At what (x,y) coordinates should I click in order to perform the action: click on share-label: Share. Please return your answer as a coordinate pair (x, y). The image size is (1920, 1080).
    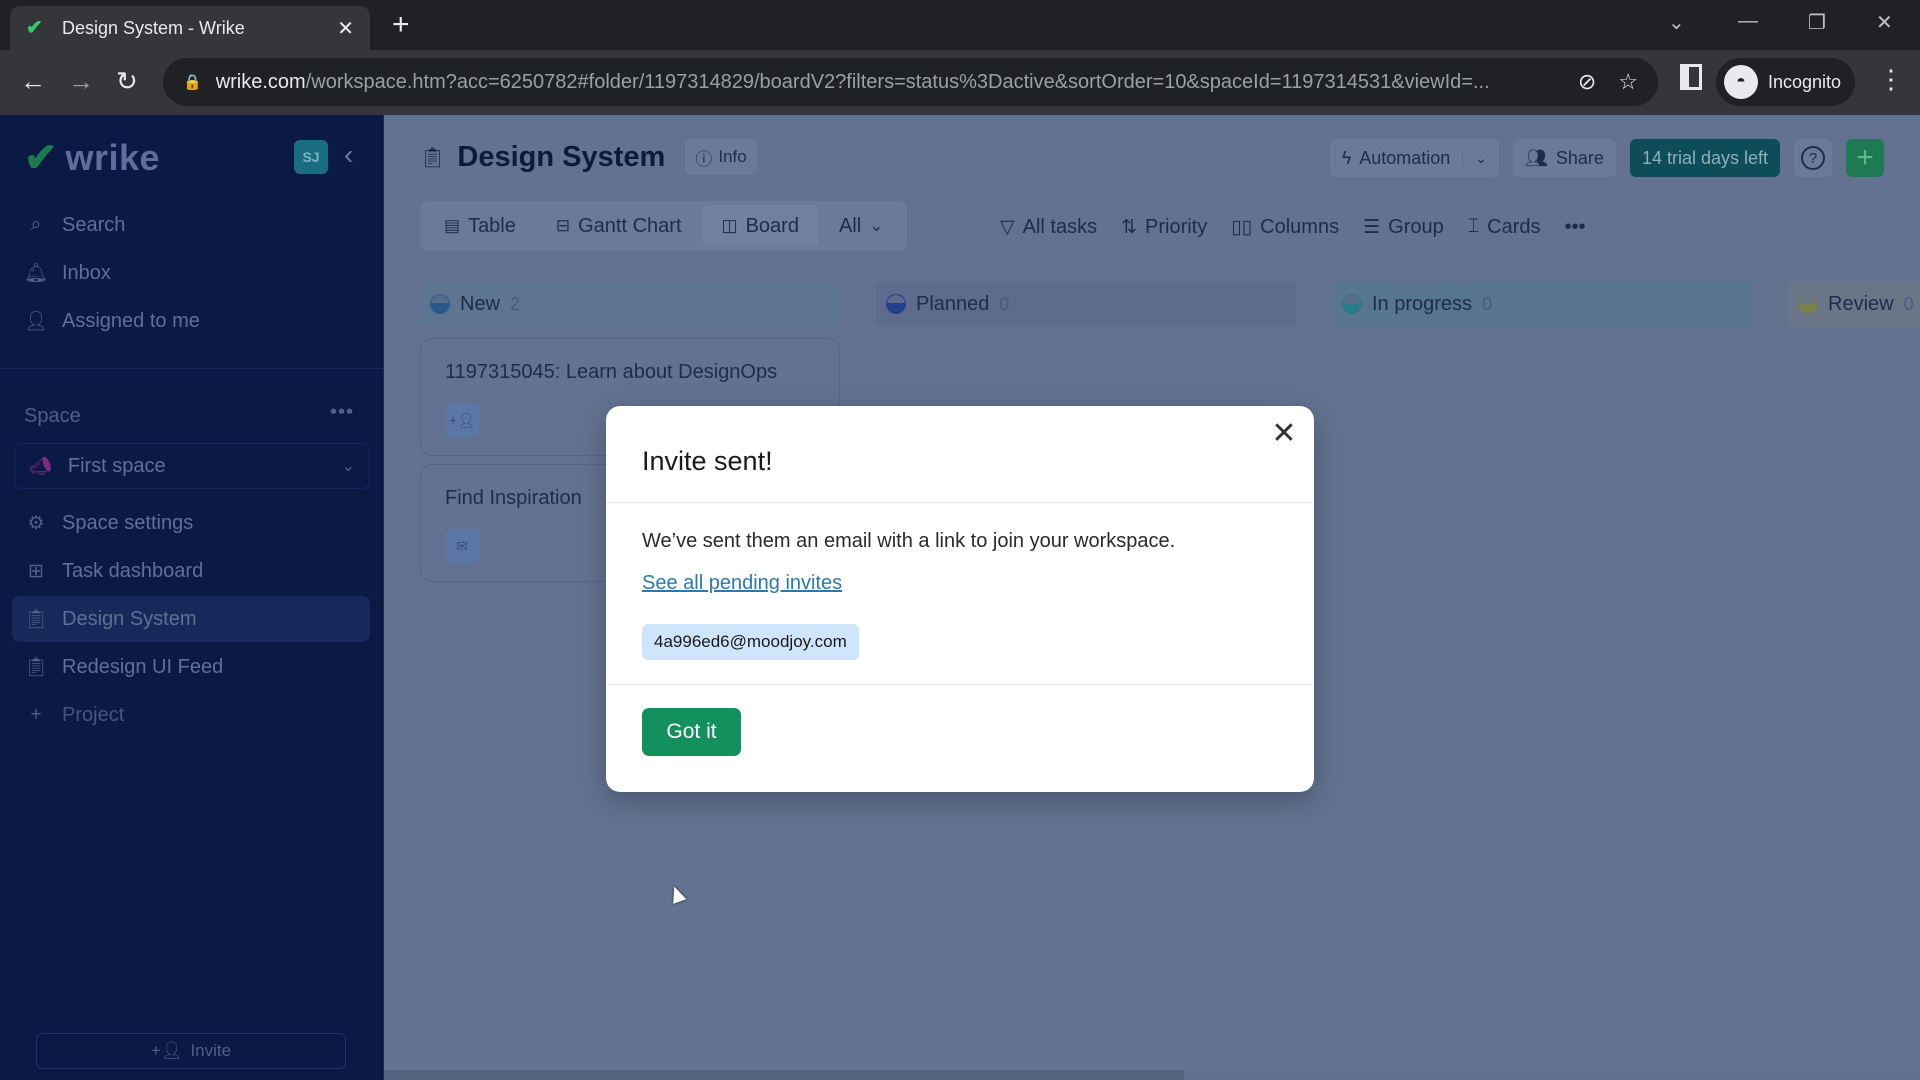
    Looking at the image, I should click on (1579, 157).